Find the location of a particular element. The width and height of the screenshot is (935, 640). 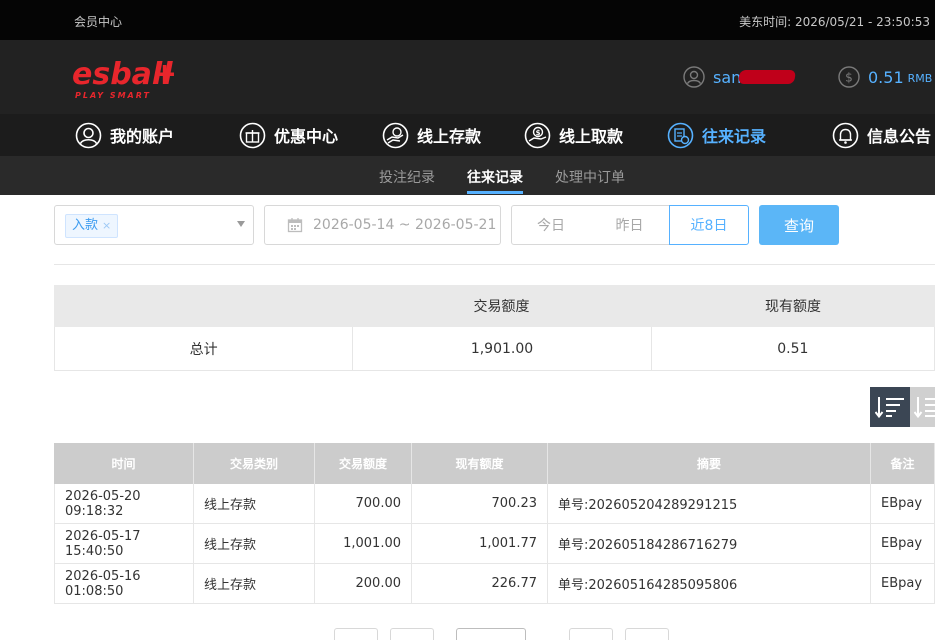

sort-controls is located at coordinates (902, 407).